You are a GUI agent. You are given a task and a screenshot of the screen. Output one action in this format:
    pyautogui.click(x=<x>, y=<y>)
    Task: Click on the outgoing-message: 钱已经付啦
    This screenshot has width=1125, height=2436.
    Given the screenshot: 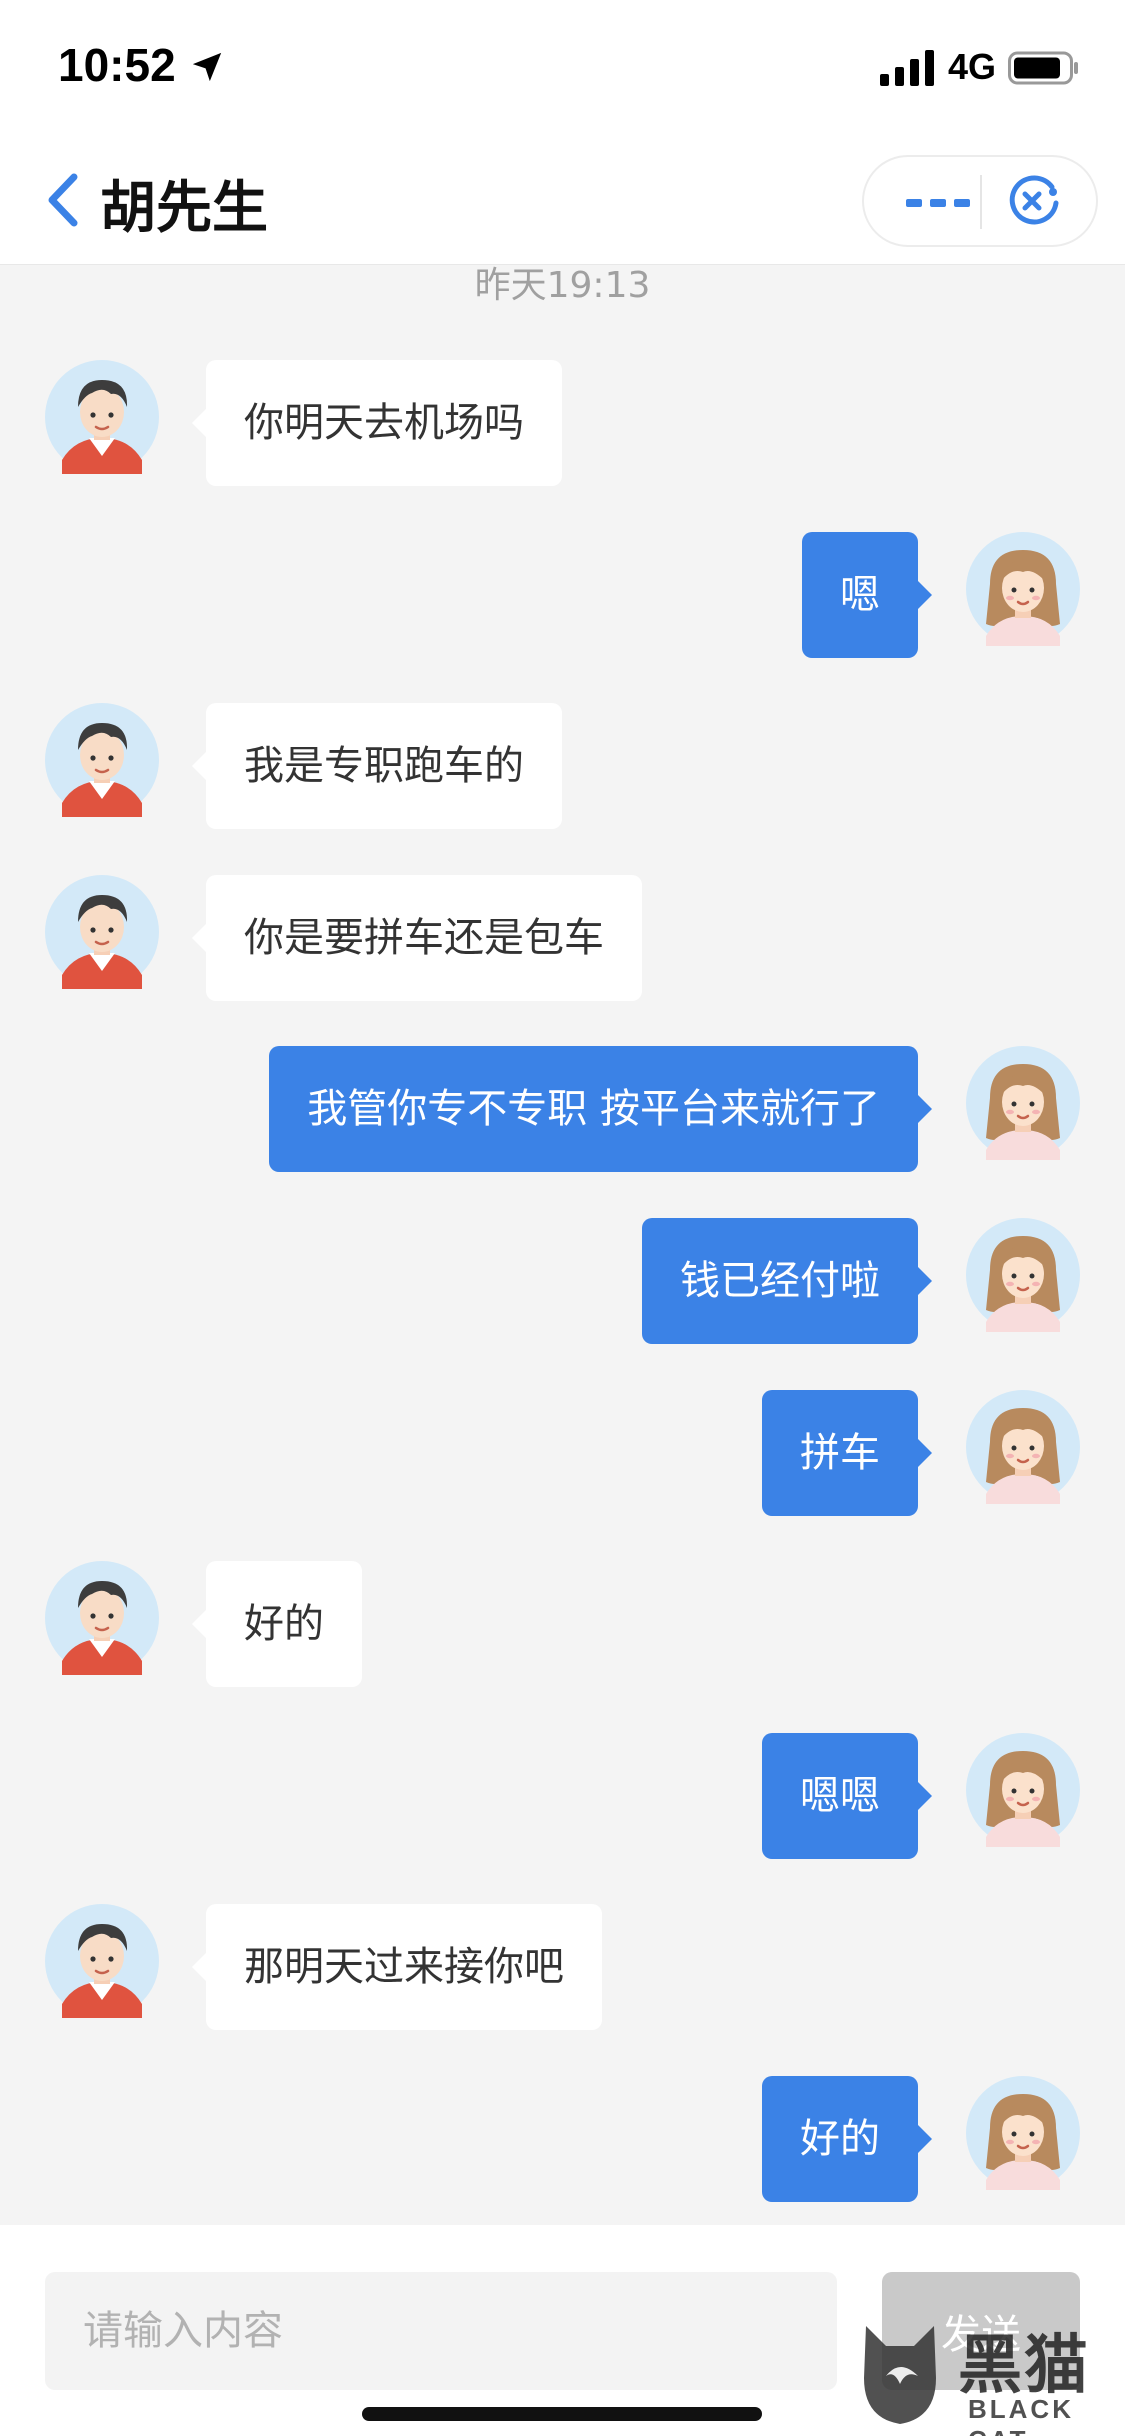 What is the action you would take?
    pyautogui.click(x=562, y=1281)
    